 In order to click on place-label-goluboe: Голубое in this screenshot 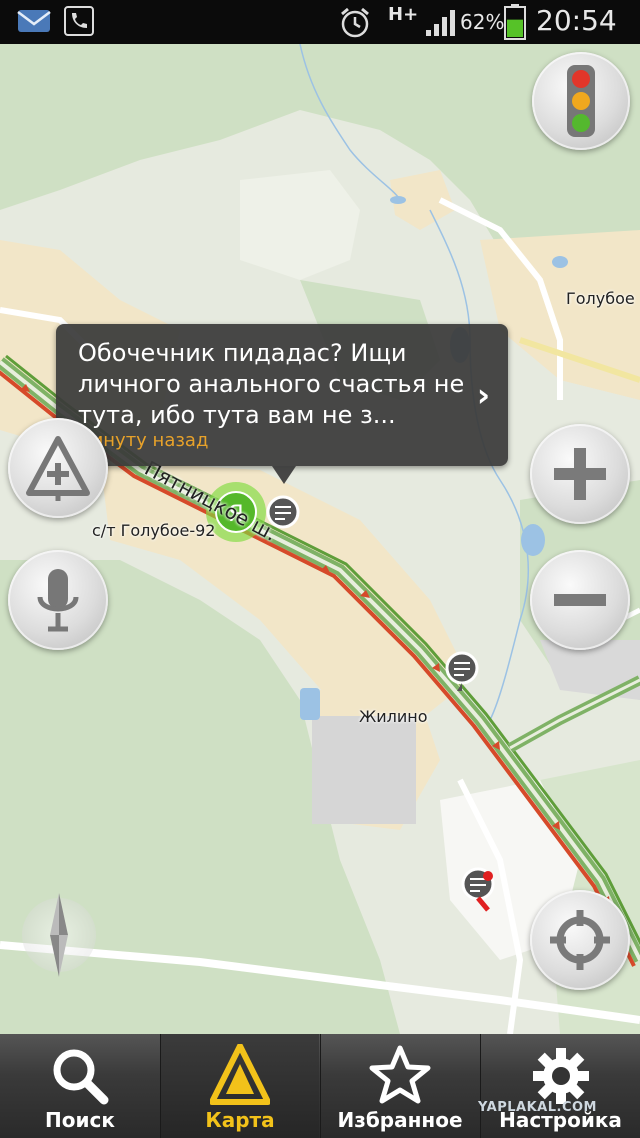, I will do `click(600, 298)`.